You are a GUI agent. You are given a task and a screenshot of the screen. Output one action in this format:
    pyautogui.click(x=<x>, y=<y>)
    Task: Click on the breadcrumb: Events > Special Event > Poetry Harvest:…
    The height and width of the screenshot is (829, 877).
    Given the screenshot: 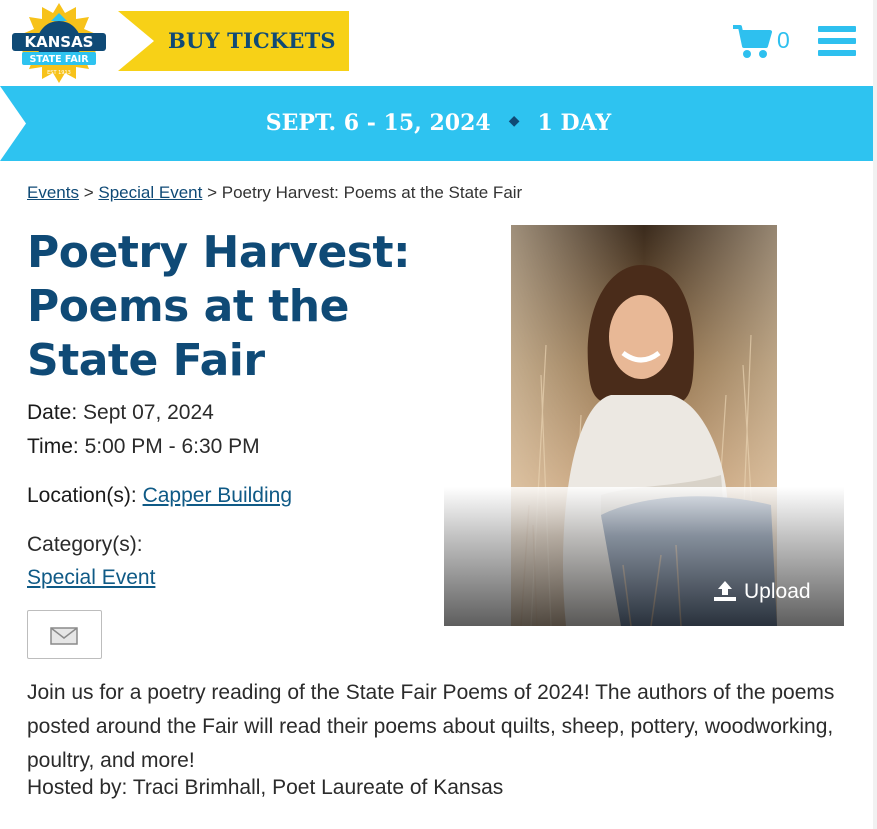 What is the action you would take?
    pyautogui.click(x=274, y=193)
    